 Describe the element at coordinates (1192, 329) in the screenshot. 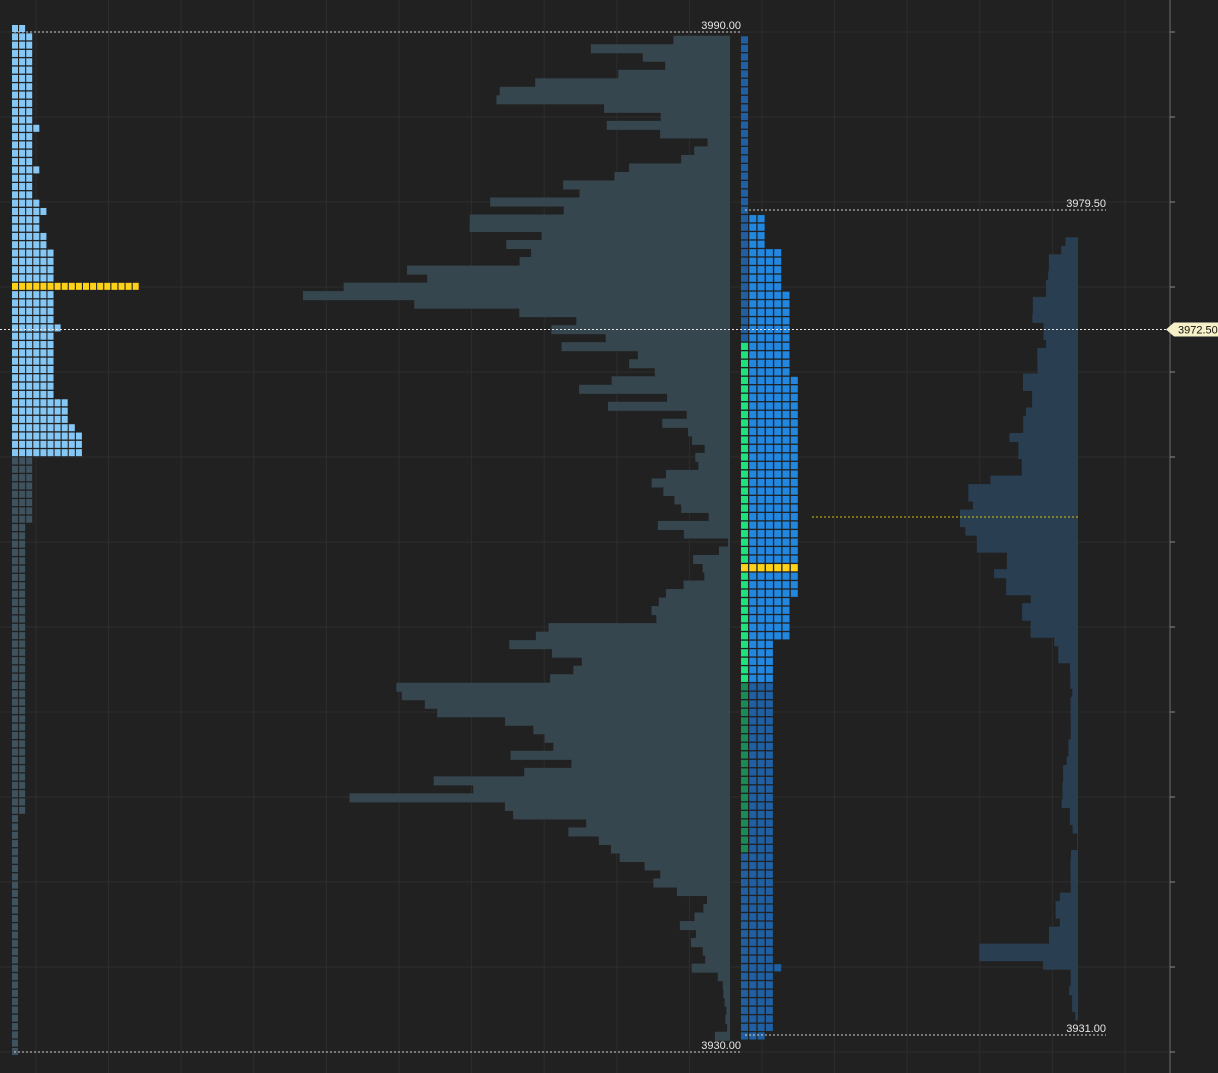

I see `current-price-marker: 3972.50` at that location.